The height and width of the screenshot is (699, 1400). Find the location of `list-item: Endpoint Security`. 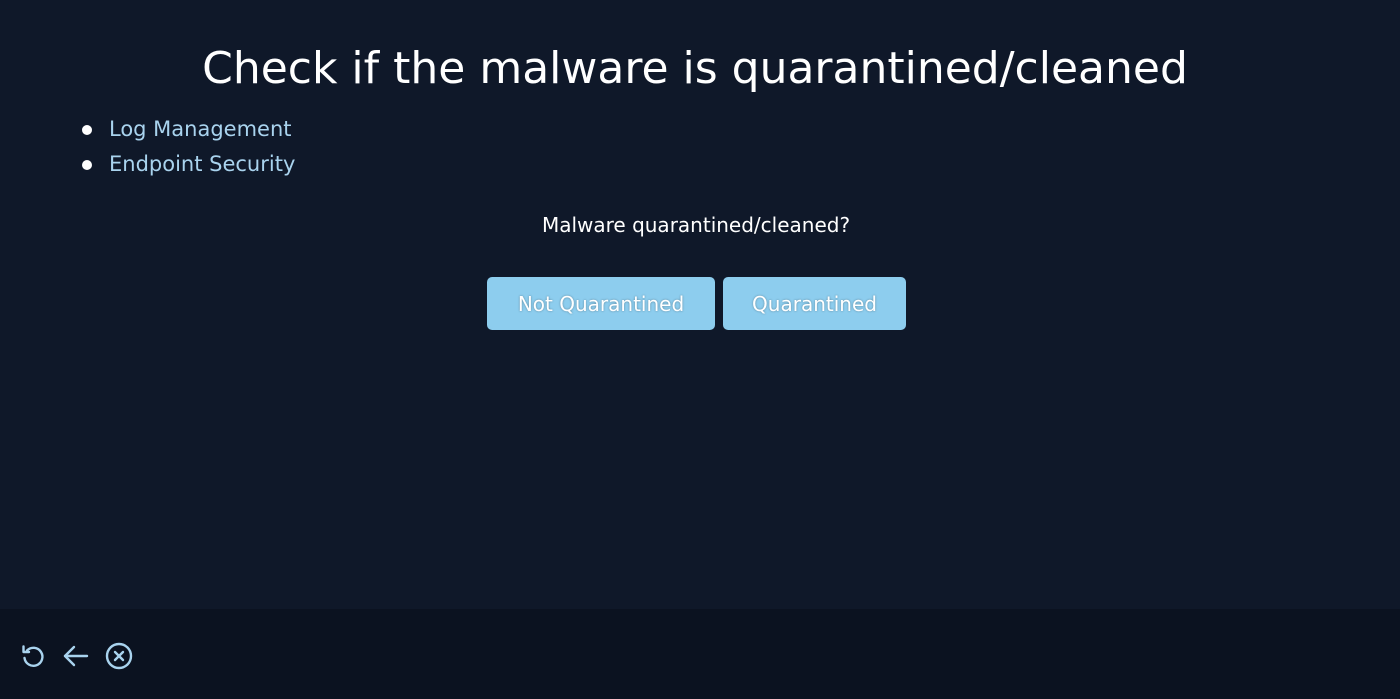

list-item: Endpoint Security is located at coordinates (187, 164).